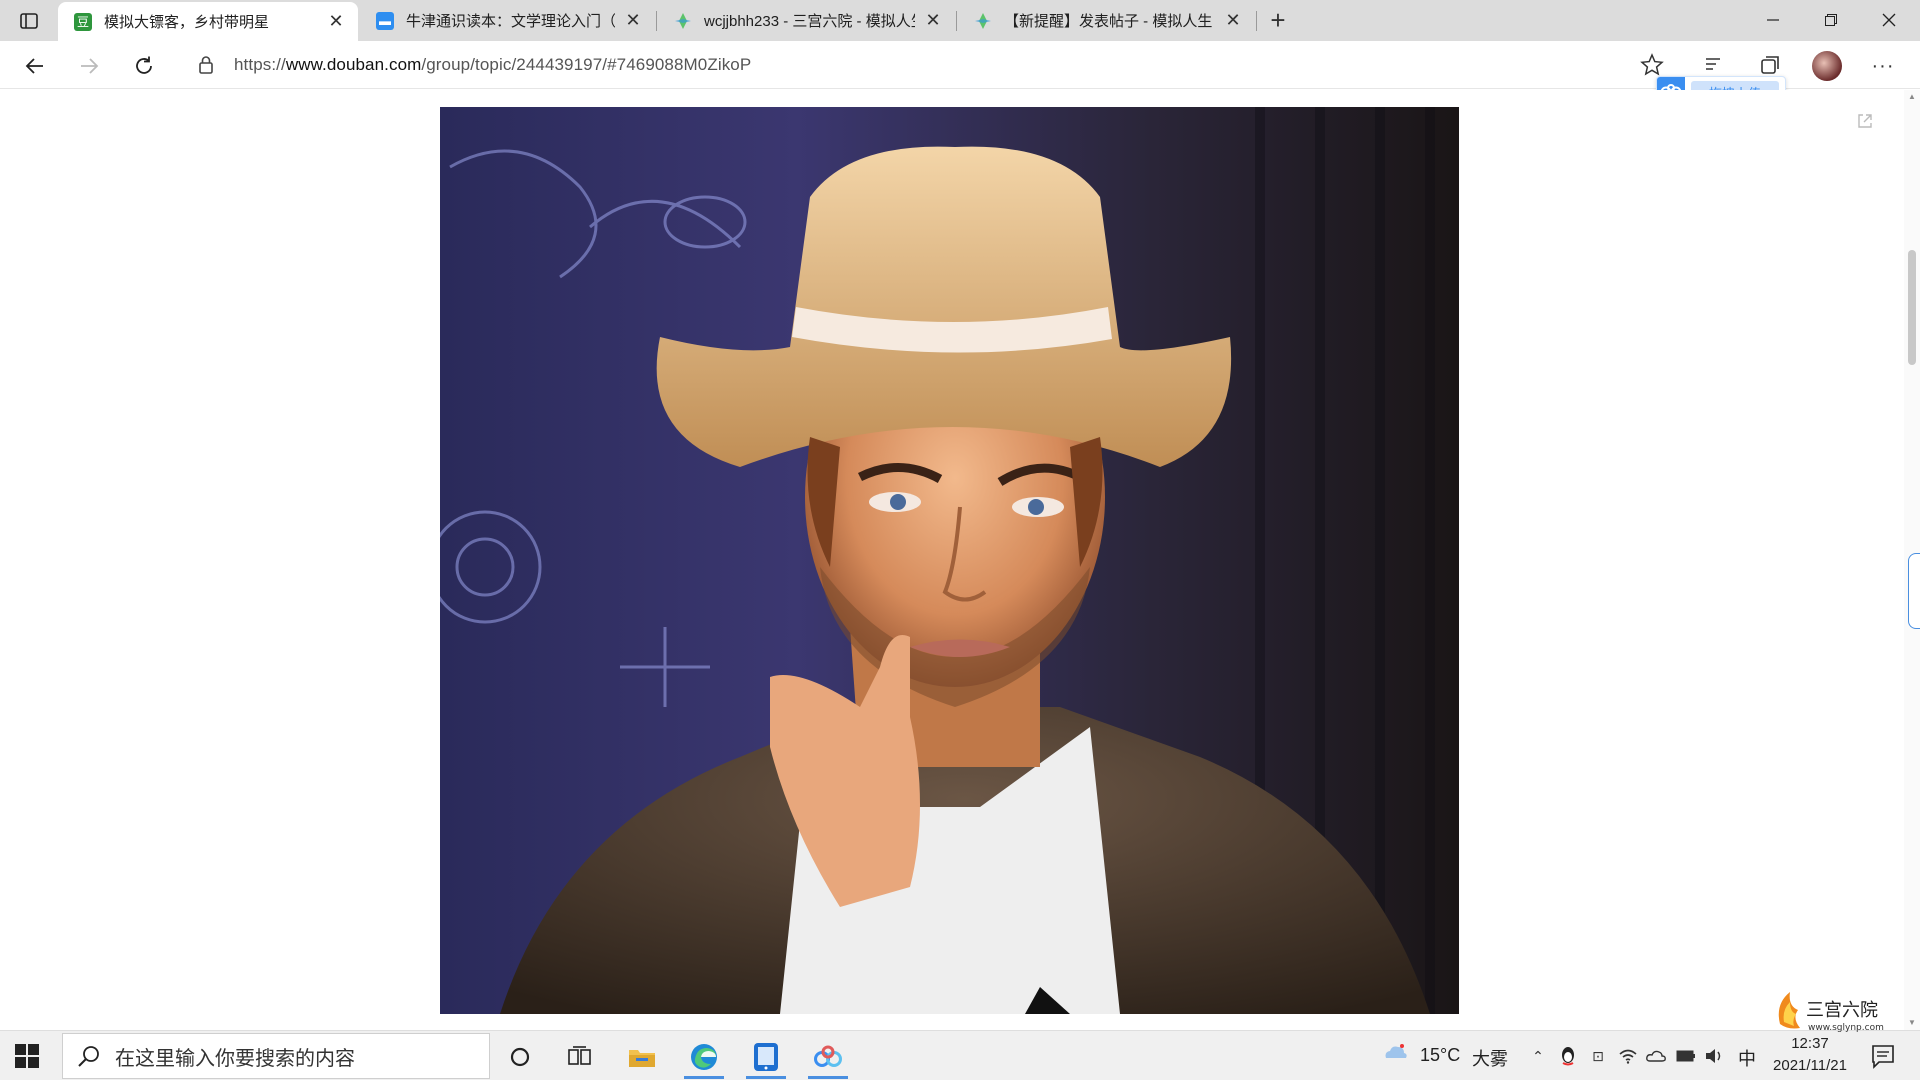 This screenshot has width=1920, height=1080. I want to click on baidu-netdisk-button, so click(828, 1058).